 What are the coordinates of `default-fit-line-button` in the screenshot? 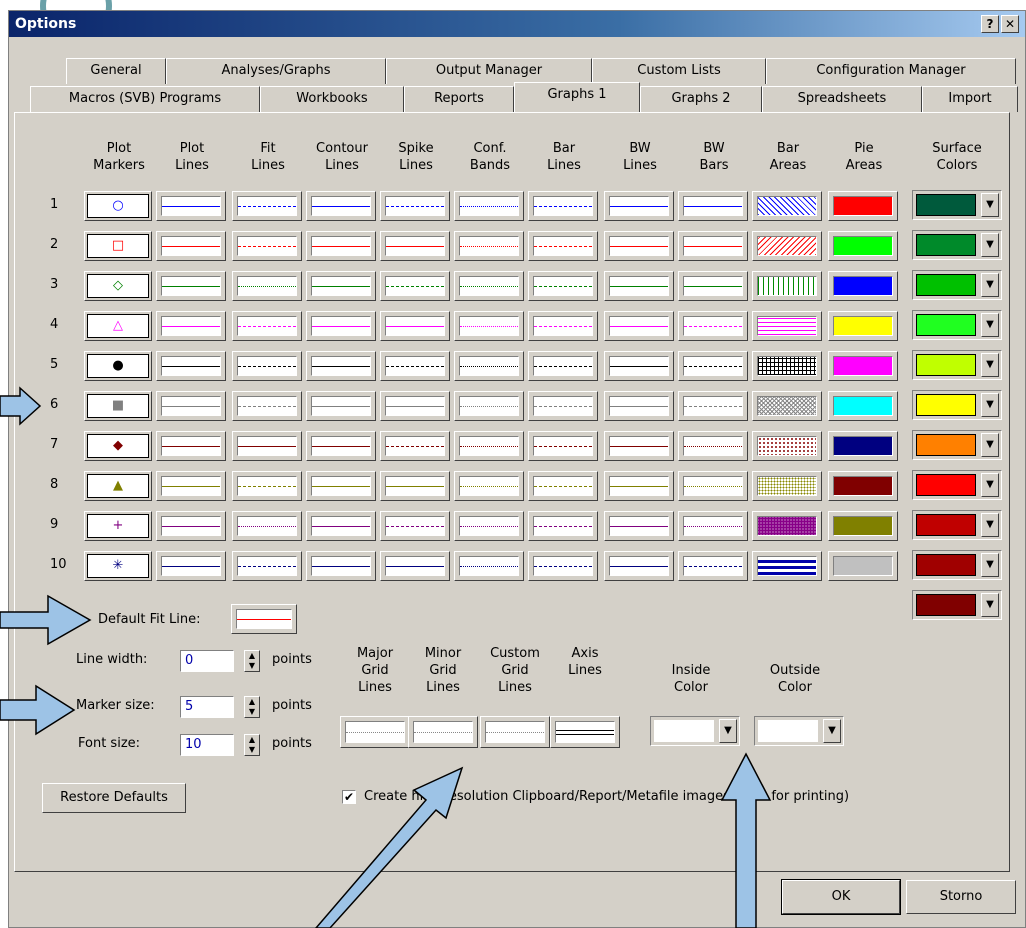 It's located at (264, 619).